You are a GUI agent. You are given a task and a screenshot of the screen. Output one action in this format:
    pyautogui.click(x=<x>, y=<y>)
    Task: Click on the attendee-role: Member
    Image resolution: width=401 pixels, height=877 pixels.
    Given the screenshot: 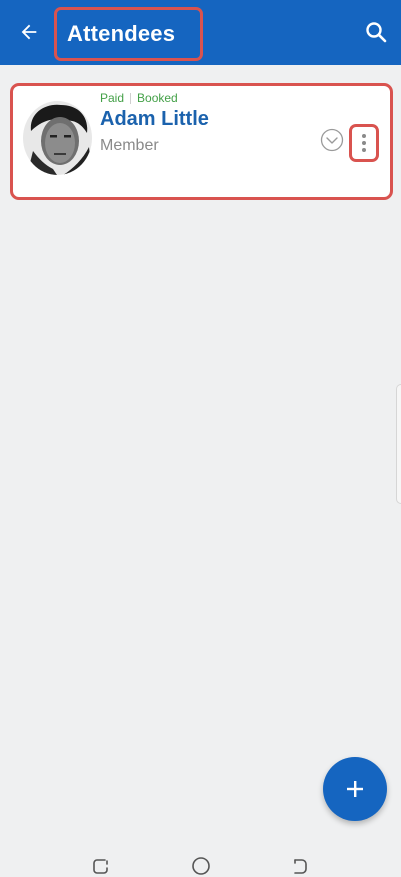 What is the action you would take?
    pyautogui.click(x=129, y=145)
    